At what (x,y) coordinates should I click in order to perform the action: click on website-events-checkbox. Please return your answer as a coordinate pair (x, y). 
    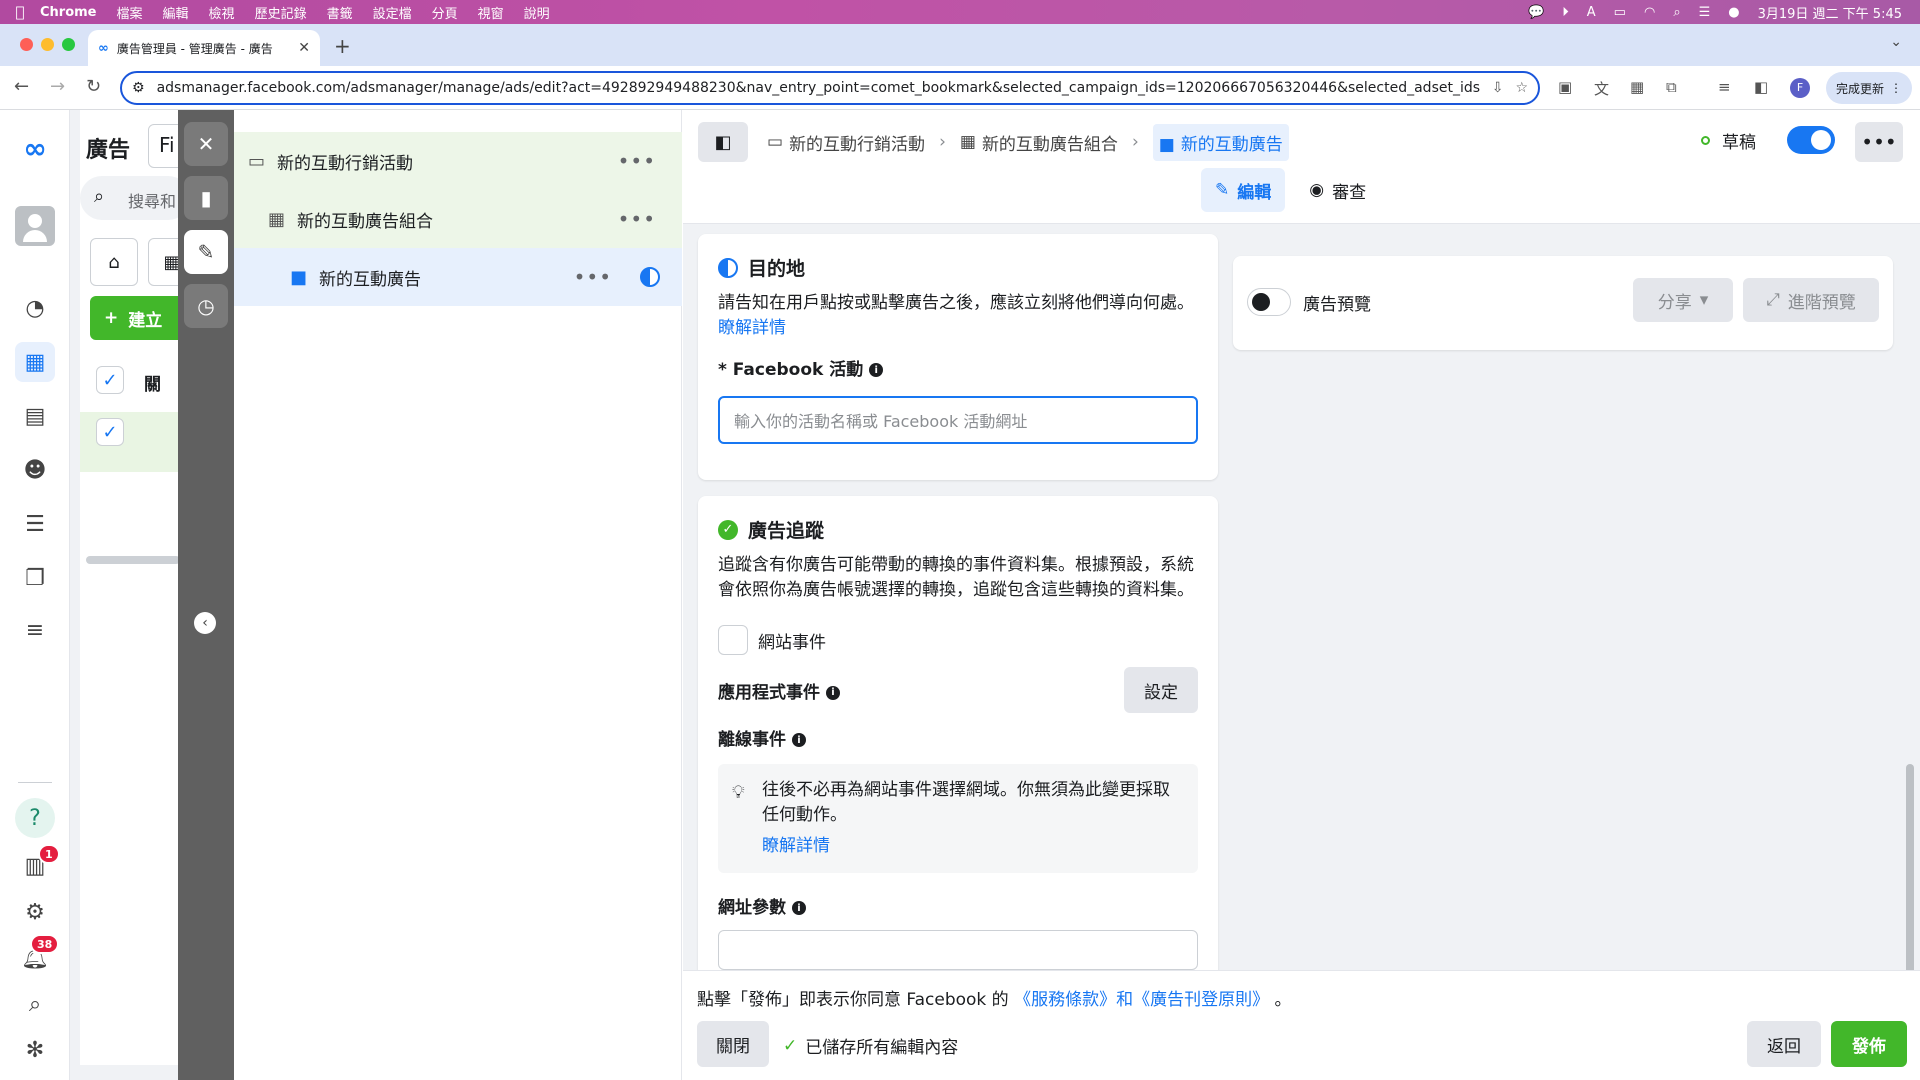
    Looking at the image, I should click on (733, 640).